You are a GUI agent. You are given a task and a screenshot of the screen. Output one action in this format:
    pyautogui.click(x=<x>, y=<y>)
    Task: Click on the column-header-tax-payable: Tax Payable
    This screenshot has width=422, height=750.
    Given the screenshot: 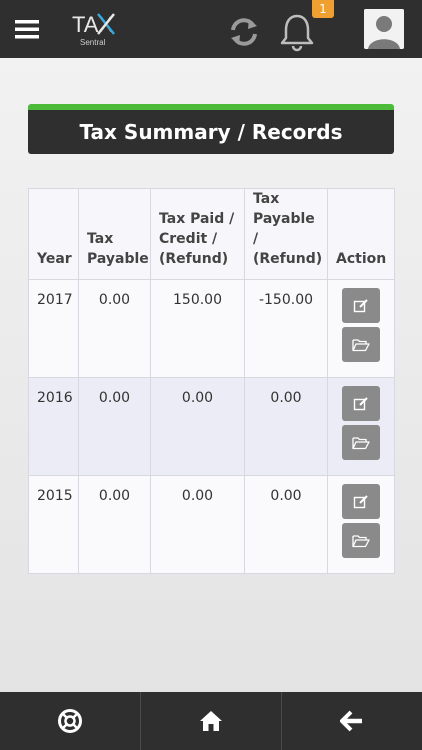 What is the action you would take?
    pyautogui.click(x=114, y=234)
    